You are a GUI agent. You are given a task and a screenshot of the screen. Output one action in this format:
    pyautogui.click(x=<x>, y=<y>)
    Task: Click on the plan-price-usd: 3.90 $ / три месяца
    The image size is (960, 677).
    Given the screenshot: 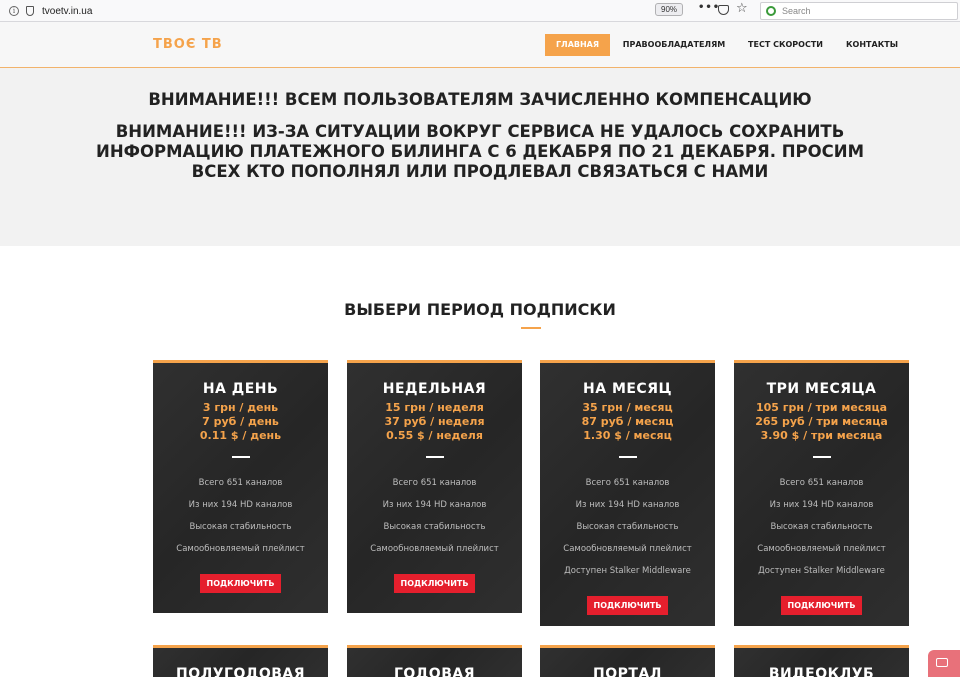 What is the action you would take?
    pyautogui.click(x=821, y=435)
    